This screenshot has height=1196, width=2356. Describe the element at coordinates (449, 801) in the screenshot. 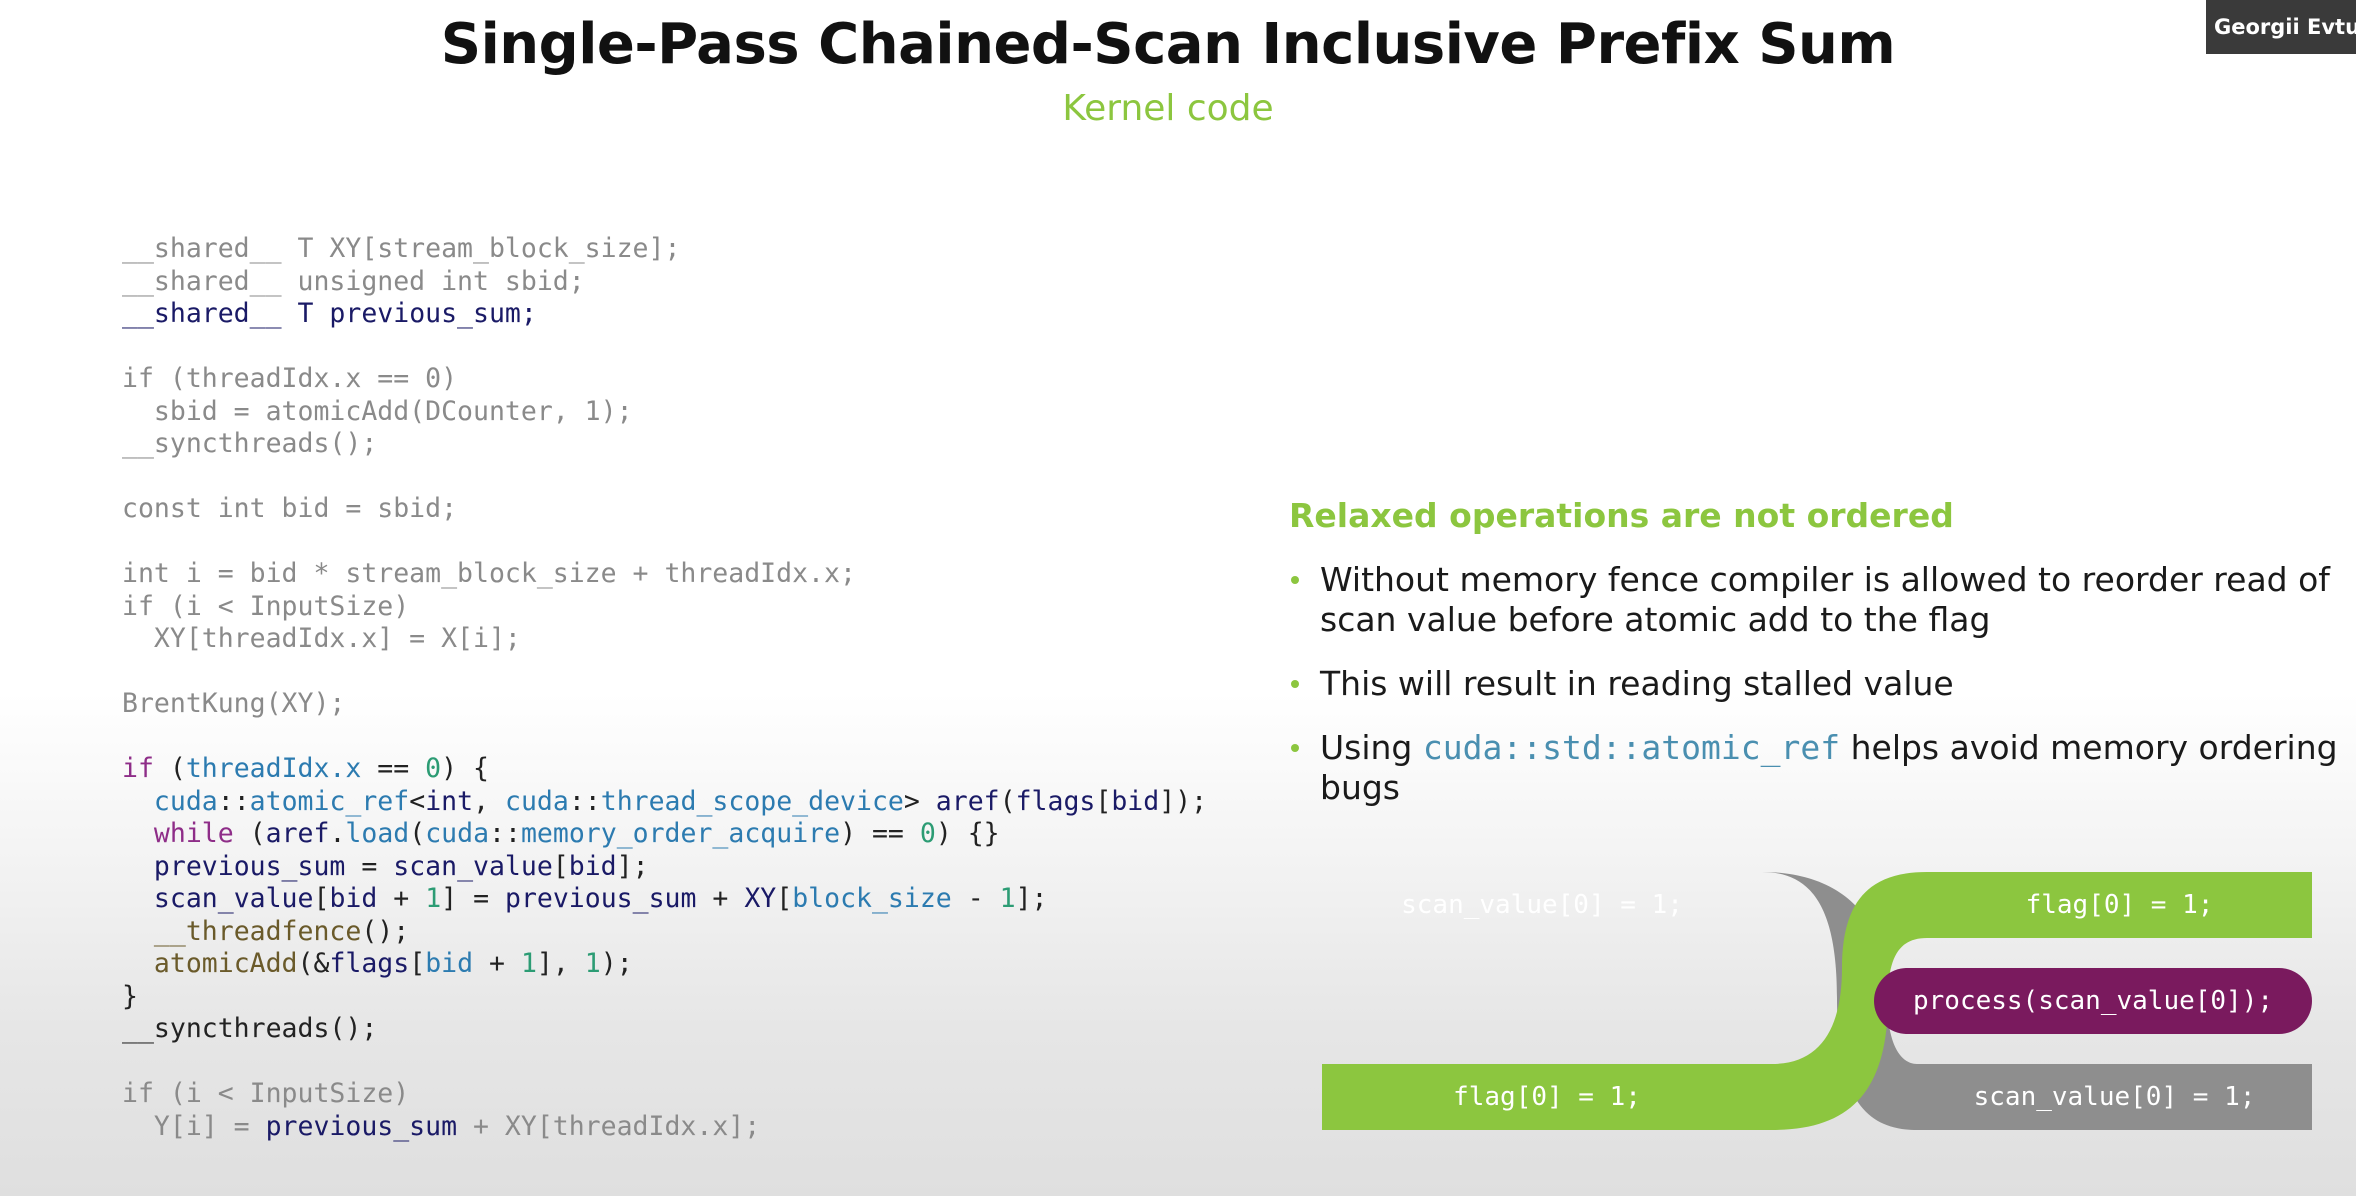

I see `code-token: int` at that location.